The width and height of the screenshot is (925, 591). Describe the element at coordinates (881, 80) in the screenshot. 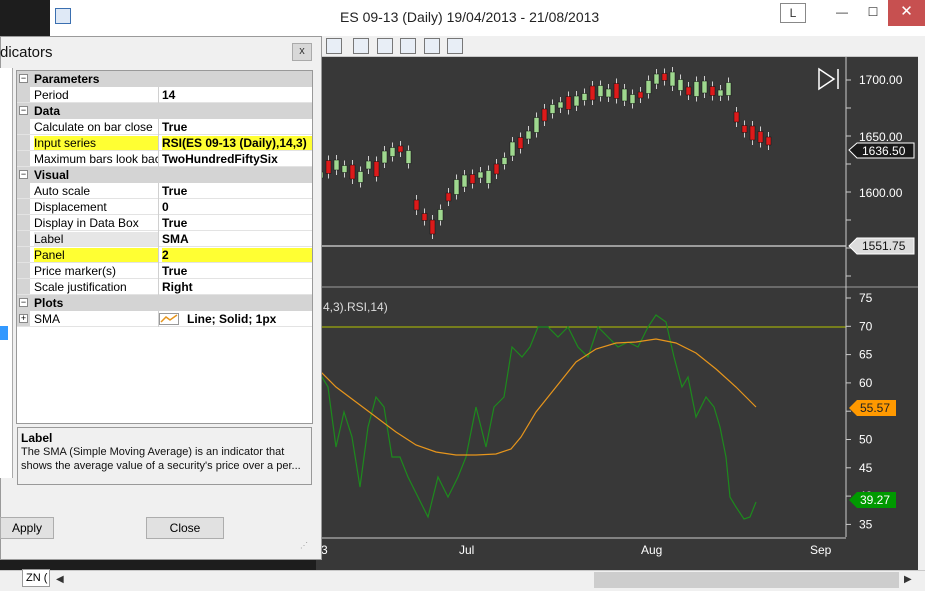

I see `price-tick-label: 1700.00` at that location.